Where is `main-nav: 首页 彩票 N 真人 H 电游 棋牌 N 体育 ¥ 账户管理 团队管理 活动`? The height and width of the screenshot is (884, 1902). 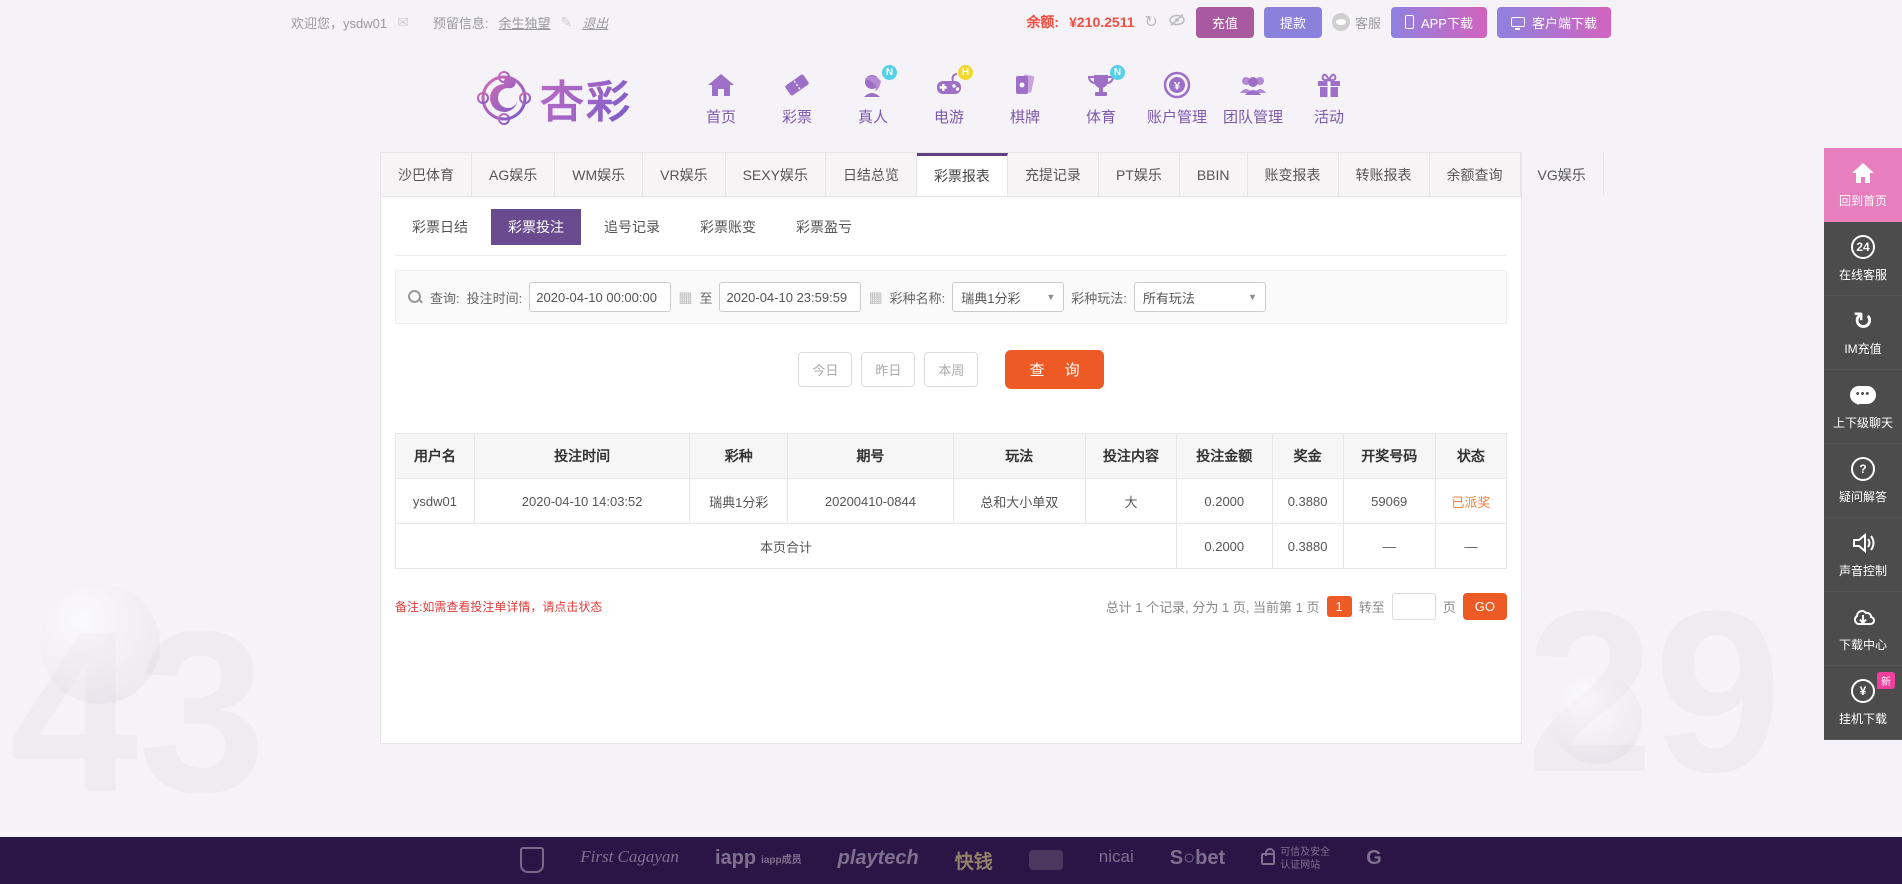
main-nav: 首页 彩票 N 真人 H 电游 棋牌 N 体育 ¥ 账户管理 团队管理 活动 is located at coordinates (1025, 96).